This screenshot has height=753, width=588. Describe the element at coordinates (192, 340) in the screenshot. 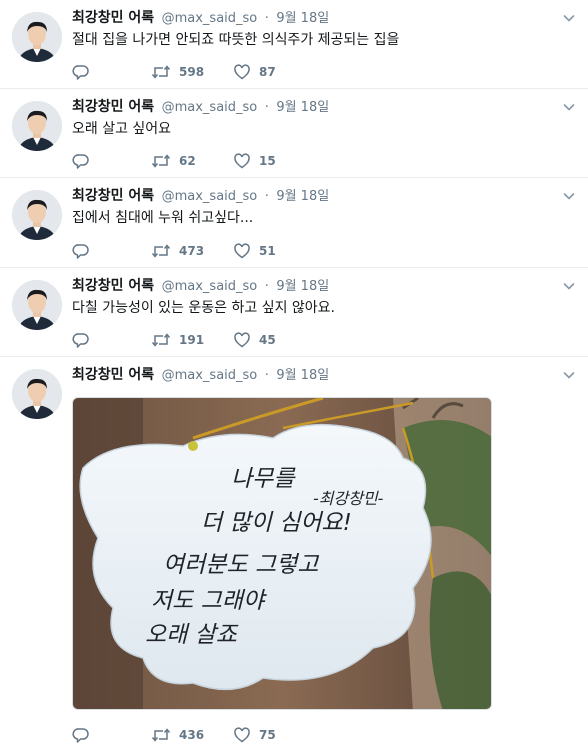

I see `retweet-count: 191` at that location.